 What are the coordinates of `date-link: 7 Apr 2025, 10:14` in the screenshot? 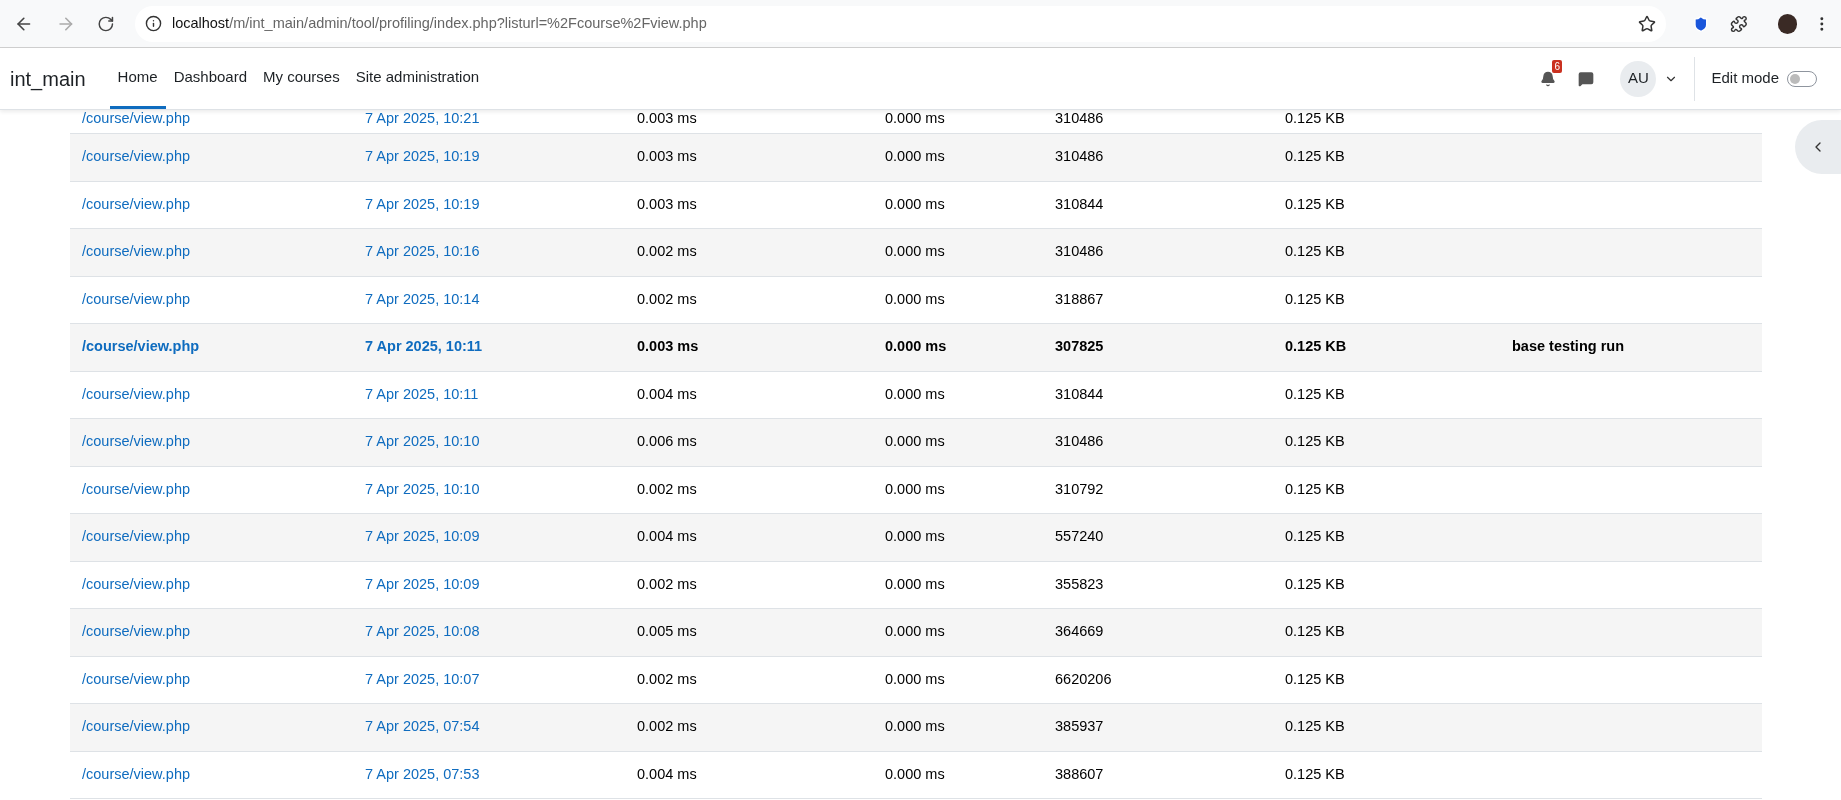 It's located at (489, 299).